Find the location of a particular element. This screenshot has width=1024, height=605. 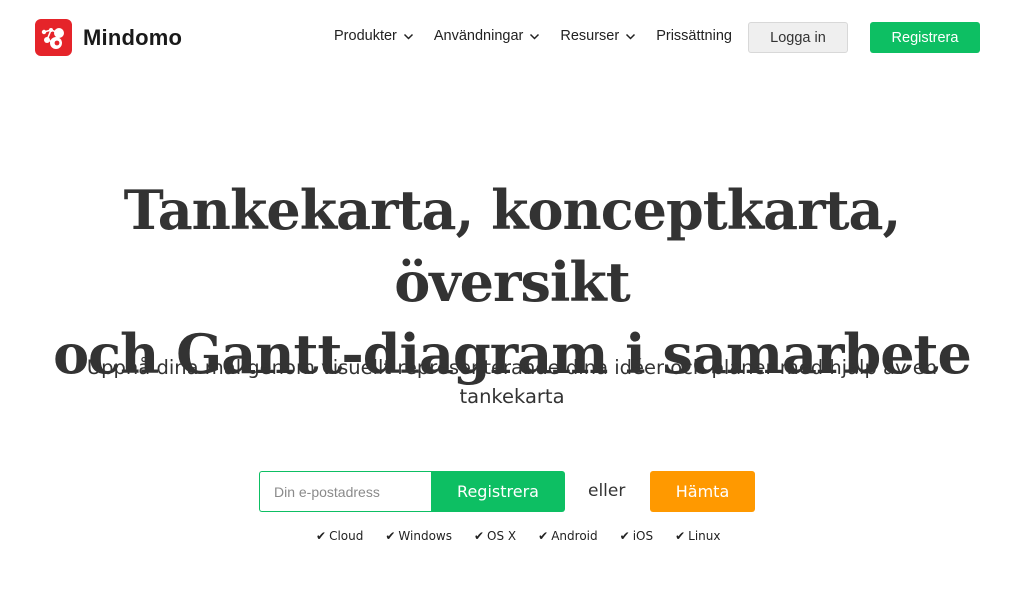

signup-form: Registrera is located at coordinates (412, 491).